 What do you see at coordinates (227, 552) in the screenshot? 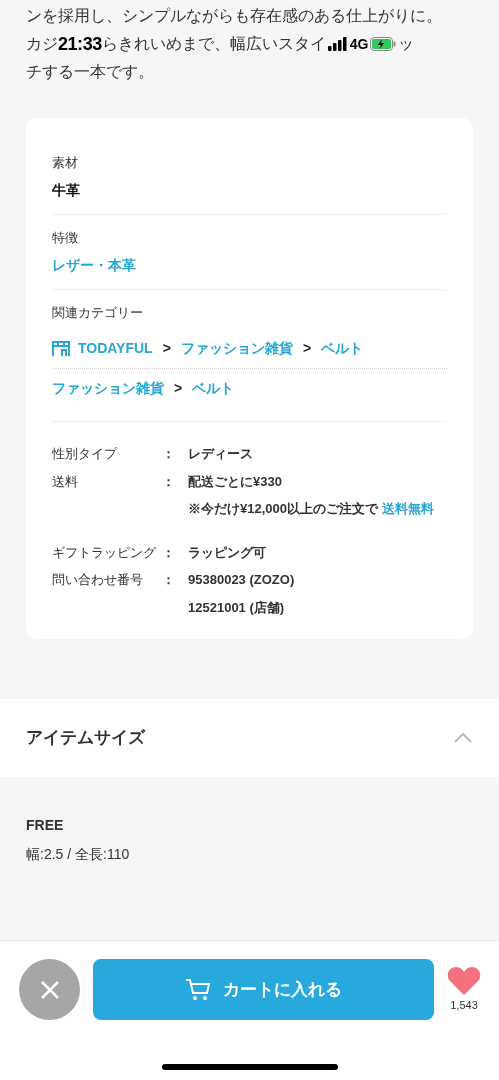
I see `spec-value: ラッピング可` at bounding box center [227, 552].